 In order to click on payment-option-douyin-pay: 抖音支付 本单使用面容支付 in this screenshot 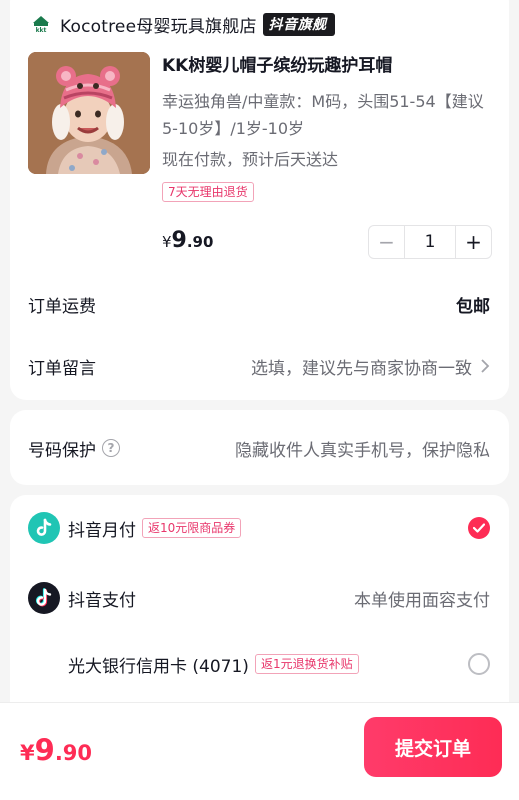, I will do `click(259, 598)`.